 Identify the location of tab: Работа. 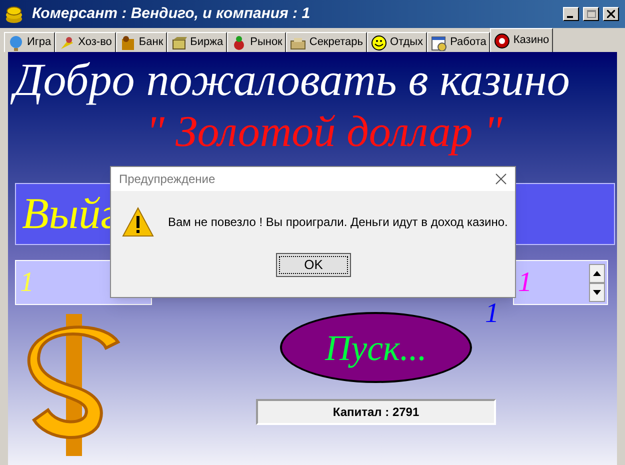
(458, 42).